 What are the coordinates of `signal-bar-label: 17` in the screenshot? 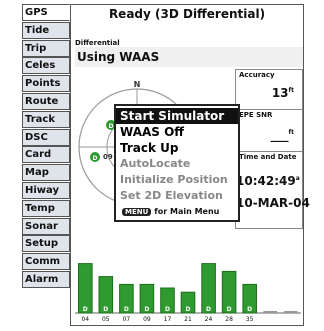 It's located at (168, 319).